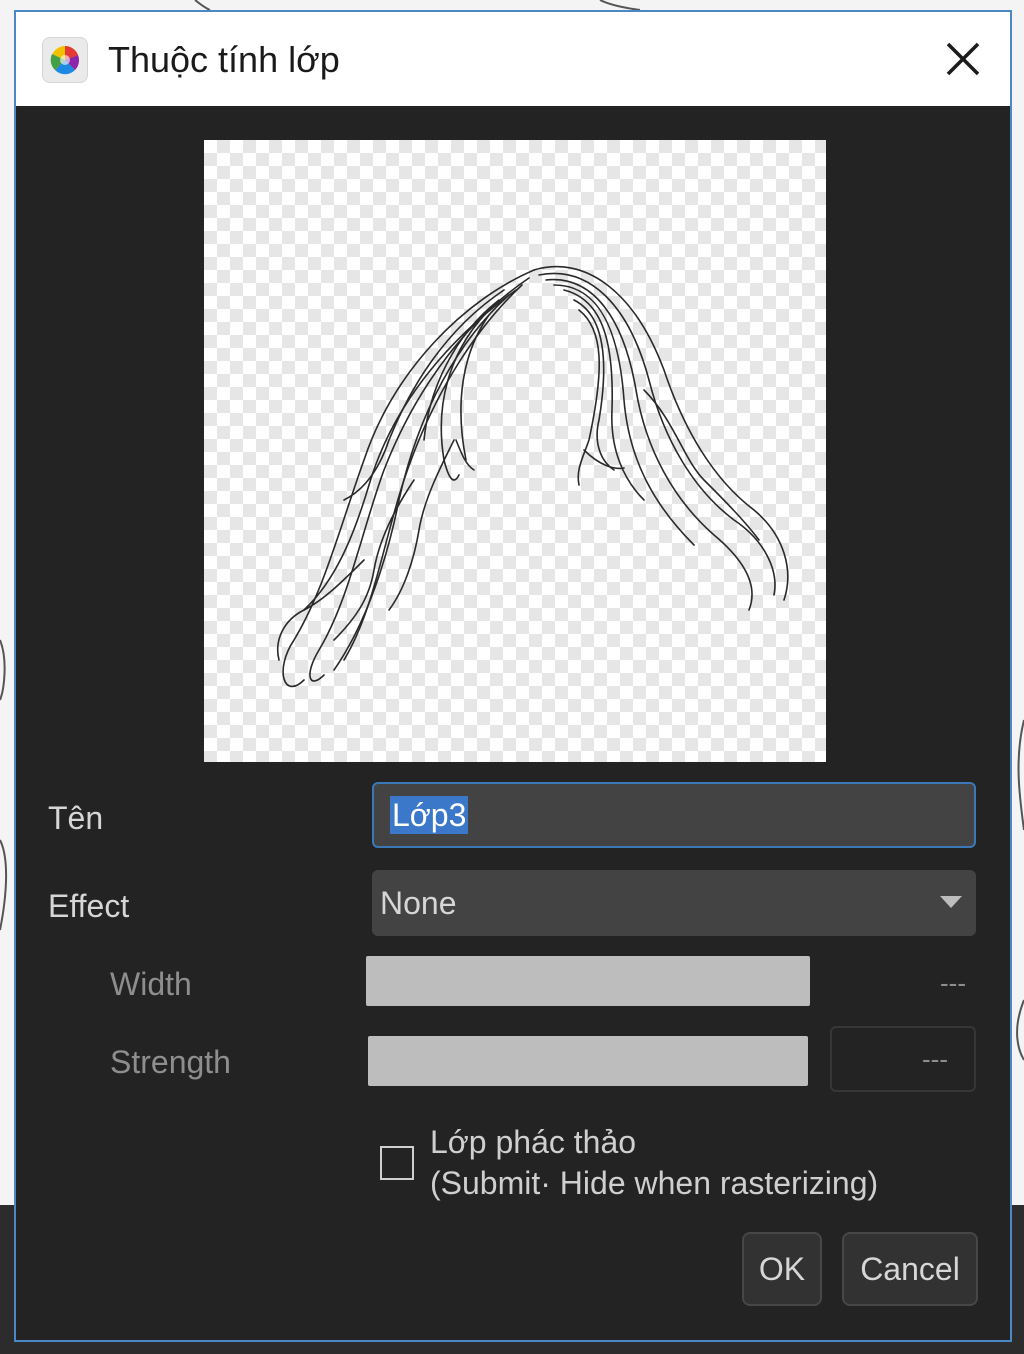 Image resolution: width=1024 pixels, height=1354 pixels. I want to click on name-label: Tên, so click(76, 818).